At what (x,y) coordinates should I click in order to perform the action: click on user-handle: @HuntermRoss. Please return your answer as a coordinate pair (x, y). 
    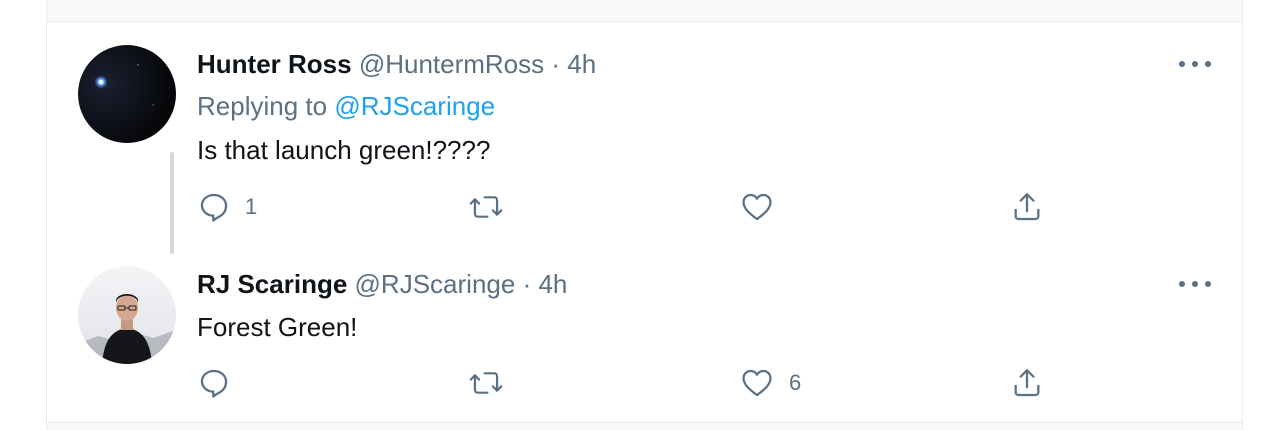
    Looking at the image, I should click on (451, 64).